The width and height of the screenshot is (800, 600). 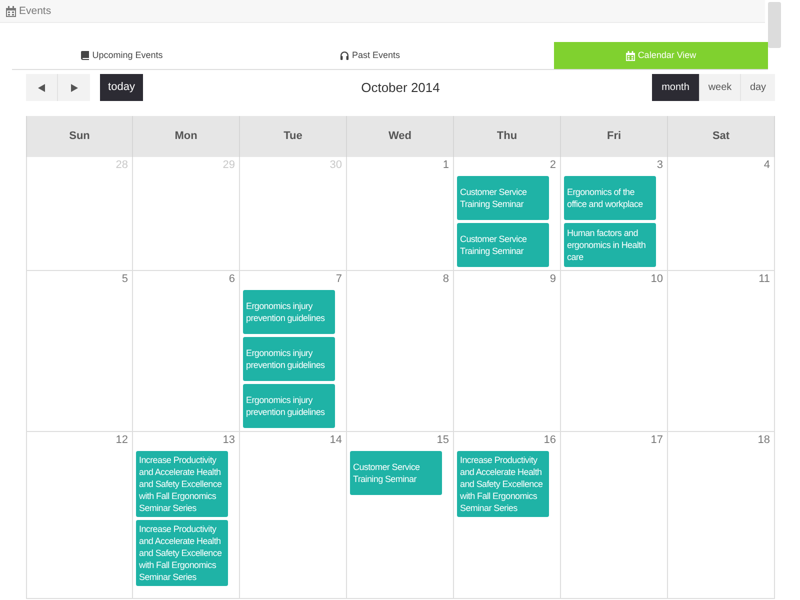 I want to click on day-number: 18, so click(x=764, y=440).